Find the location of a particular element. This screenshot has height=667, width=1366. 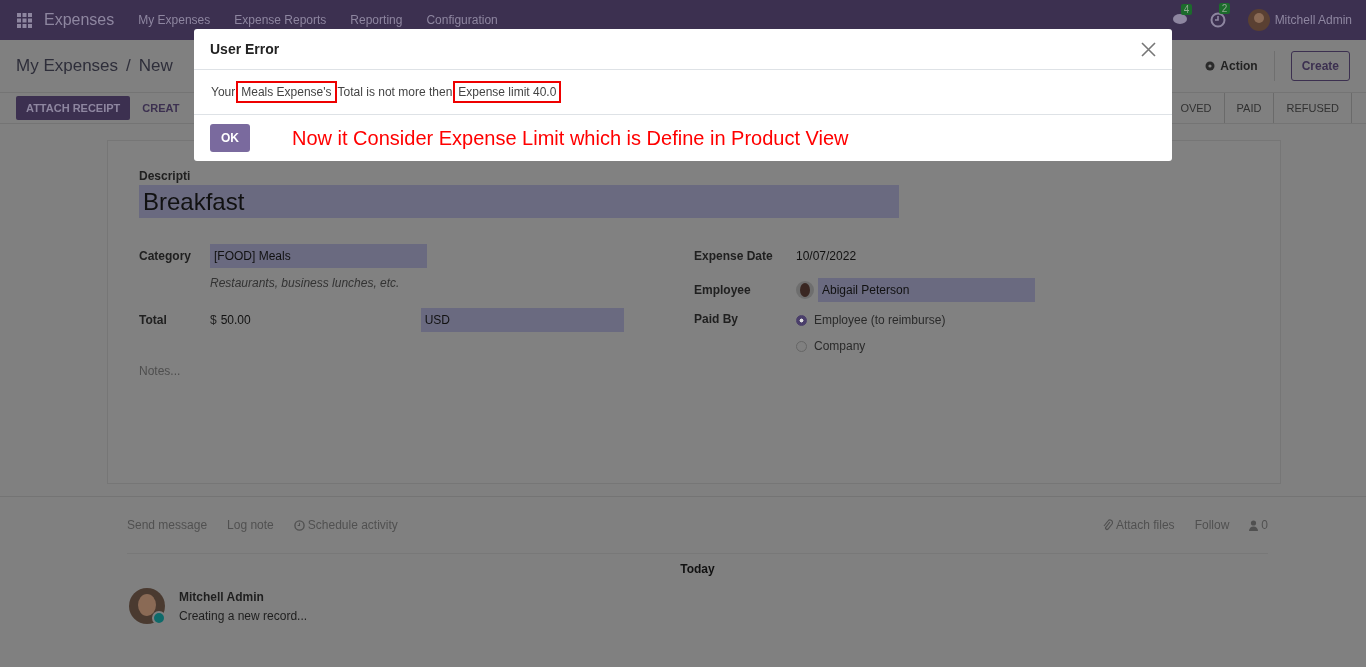

action-menu: Action is located at coordinates (1239, 66).